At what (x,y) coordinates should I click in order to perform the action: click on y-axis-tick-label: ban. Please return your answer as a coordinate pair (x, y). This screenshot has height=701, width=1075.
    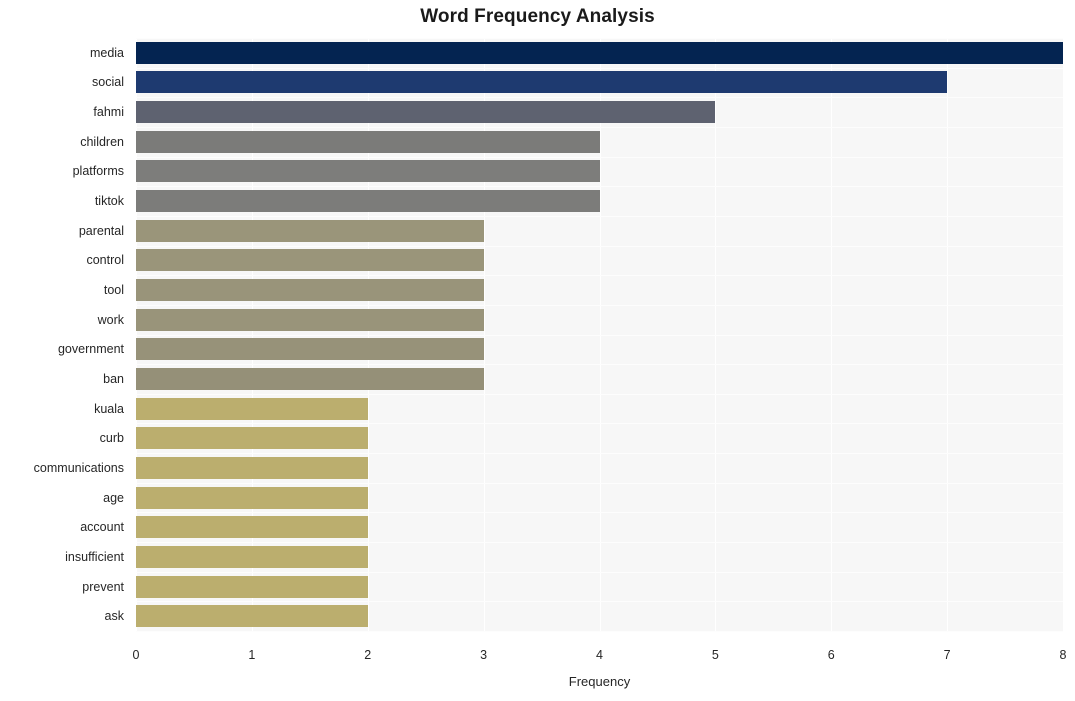
    Looking at the image, I should click on (113, 378).